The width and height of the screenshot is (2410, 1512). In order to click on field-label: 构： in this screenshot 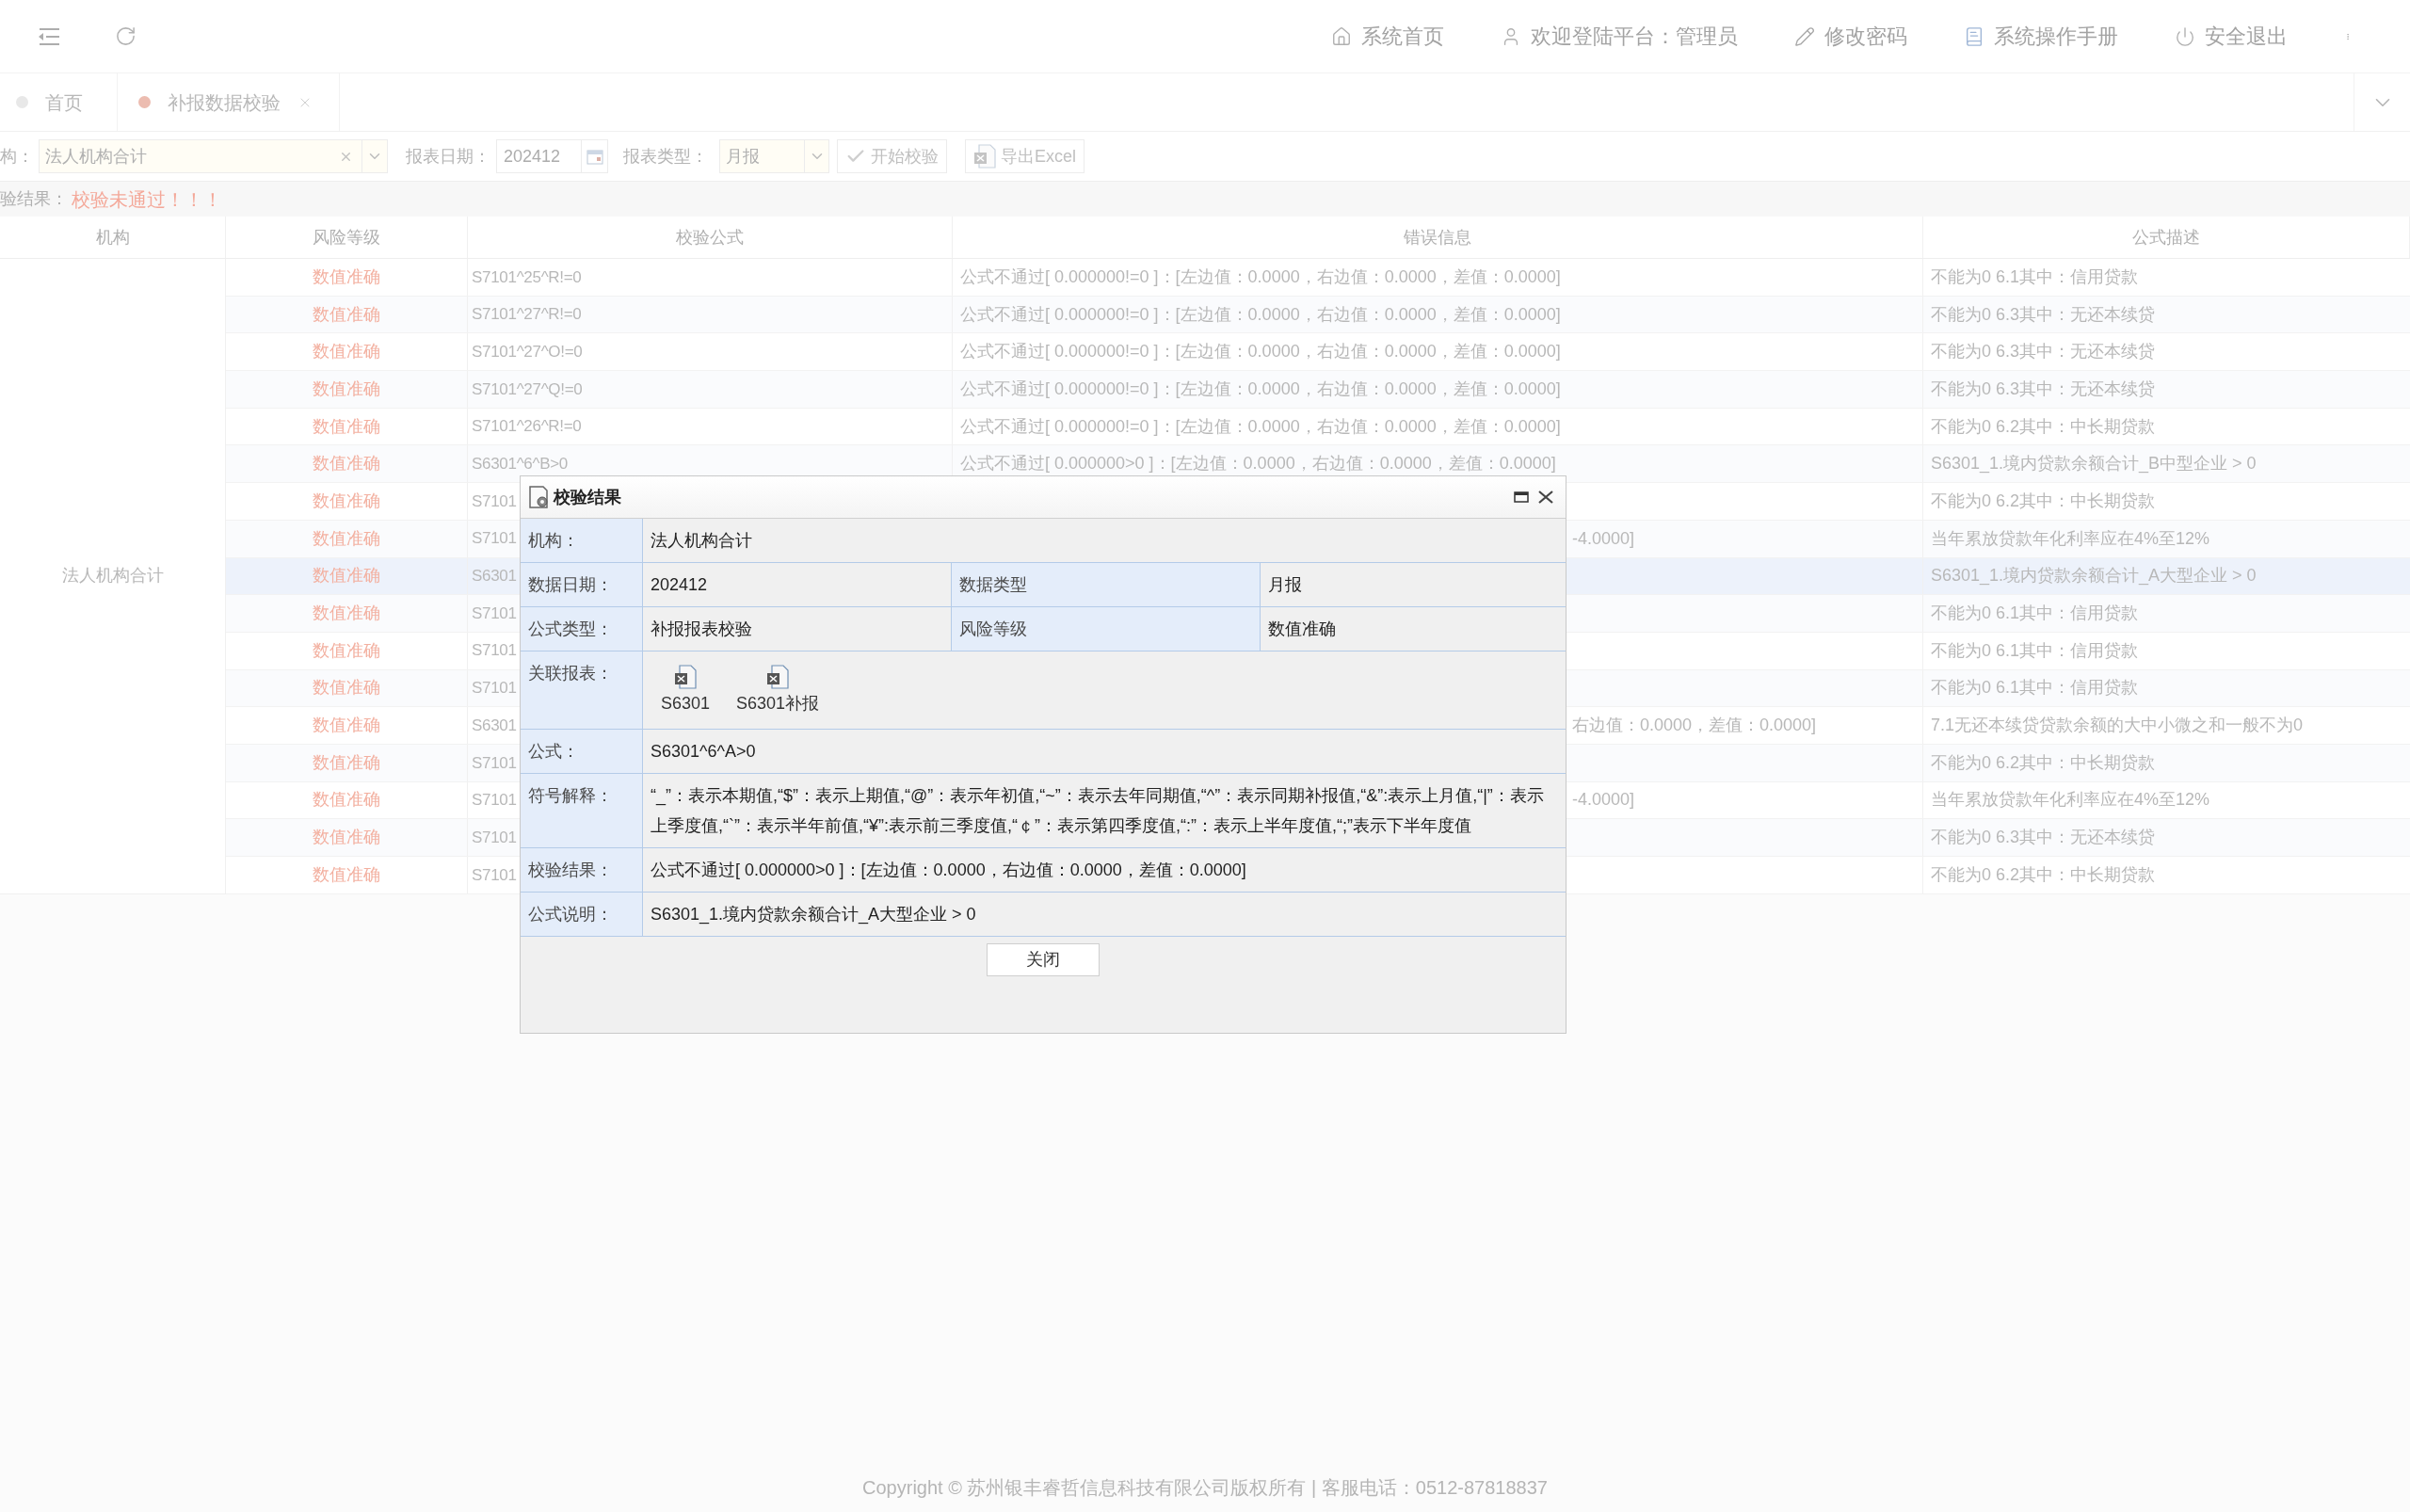, I will do `click(17, 156)`.